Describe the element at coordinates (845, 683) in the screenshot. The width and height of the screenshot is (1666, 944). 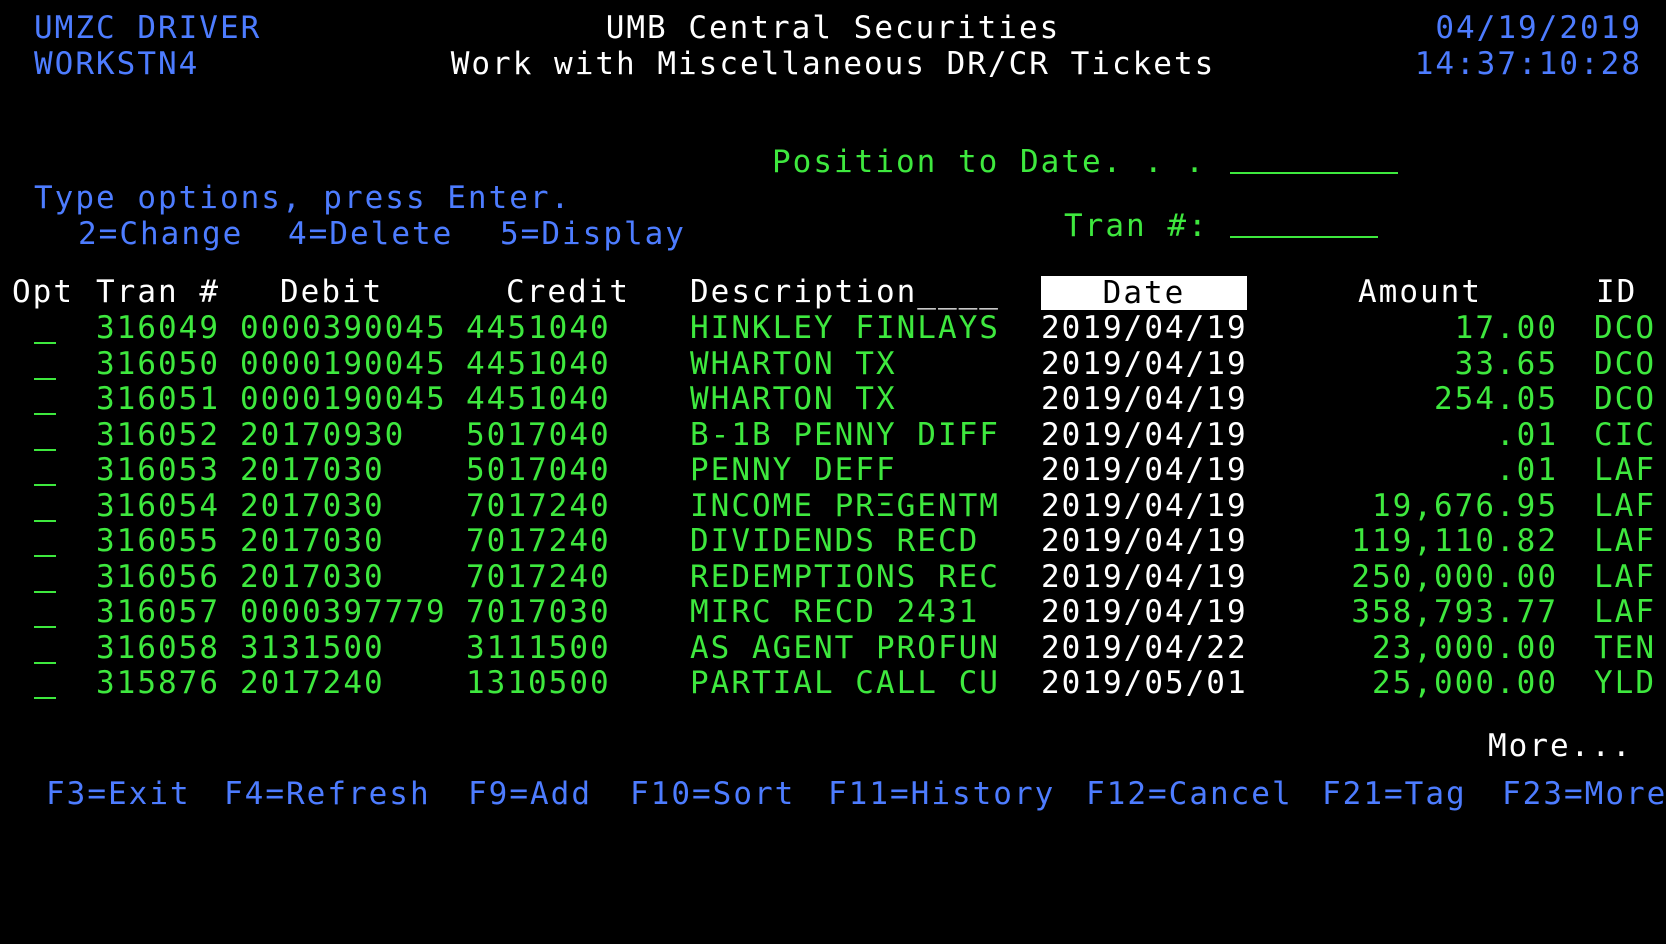
I see `cell-description: PARTIAL CALL CU` at that location.